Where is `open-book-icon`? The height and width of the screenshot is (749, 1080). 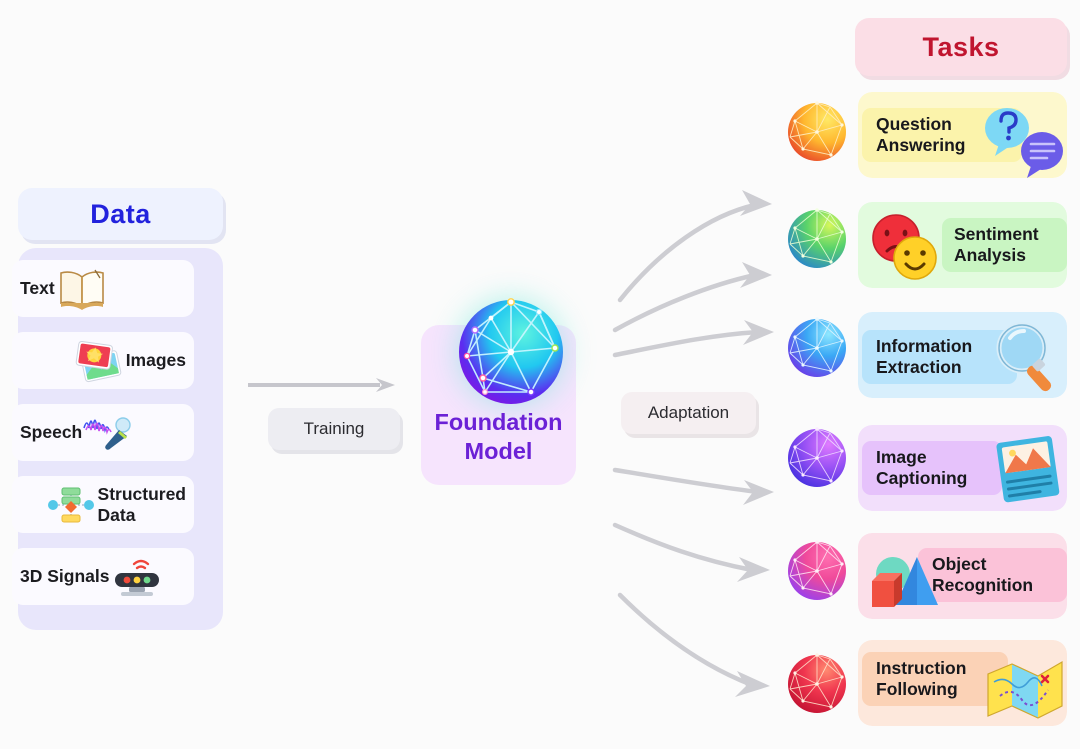 open-book-icon is located at coordinates (82, 289).